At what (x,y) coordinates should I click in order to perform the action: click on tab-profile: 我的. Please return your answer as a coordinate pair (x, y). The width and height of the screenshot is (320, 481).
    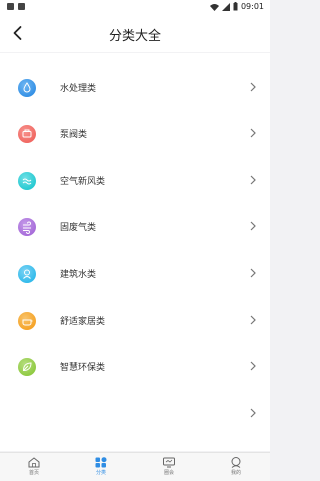
    Looking at the image, I should click on (236, 469).